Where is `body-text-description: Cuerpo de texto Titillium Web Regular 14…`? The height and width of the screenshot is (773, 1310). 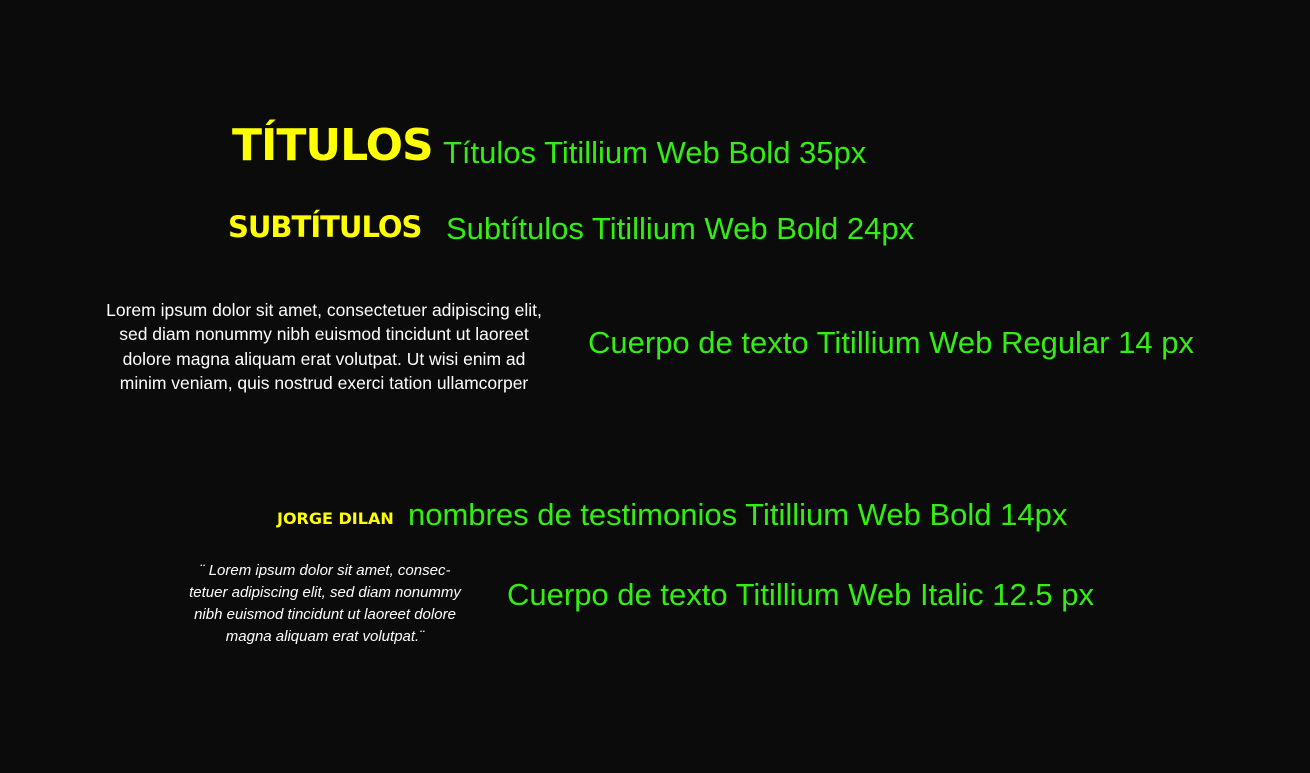 body-text-description: Cuerpo de texto Titillium Web Regular 14… is located at coordinates (891, 342).